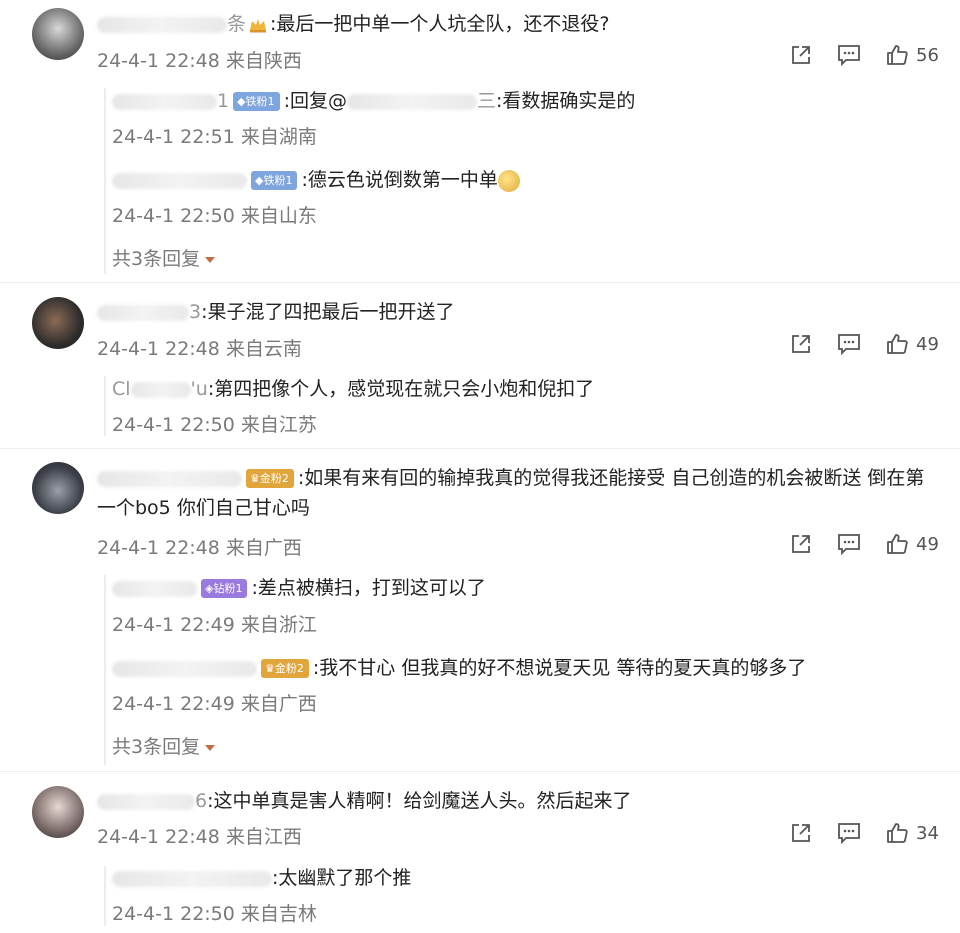 This screenshot has width=960, height=933. I want to click on reply-body: :我不甘心 但我真的好不想说夏天见 等待的夏天真的够多了, so click(559, 668).